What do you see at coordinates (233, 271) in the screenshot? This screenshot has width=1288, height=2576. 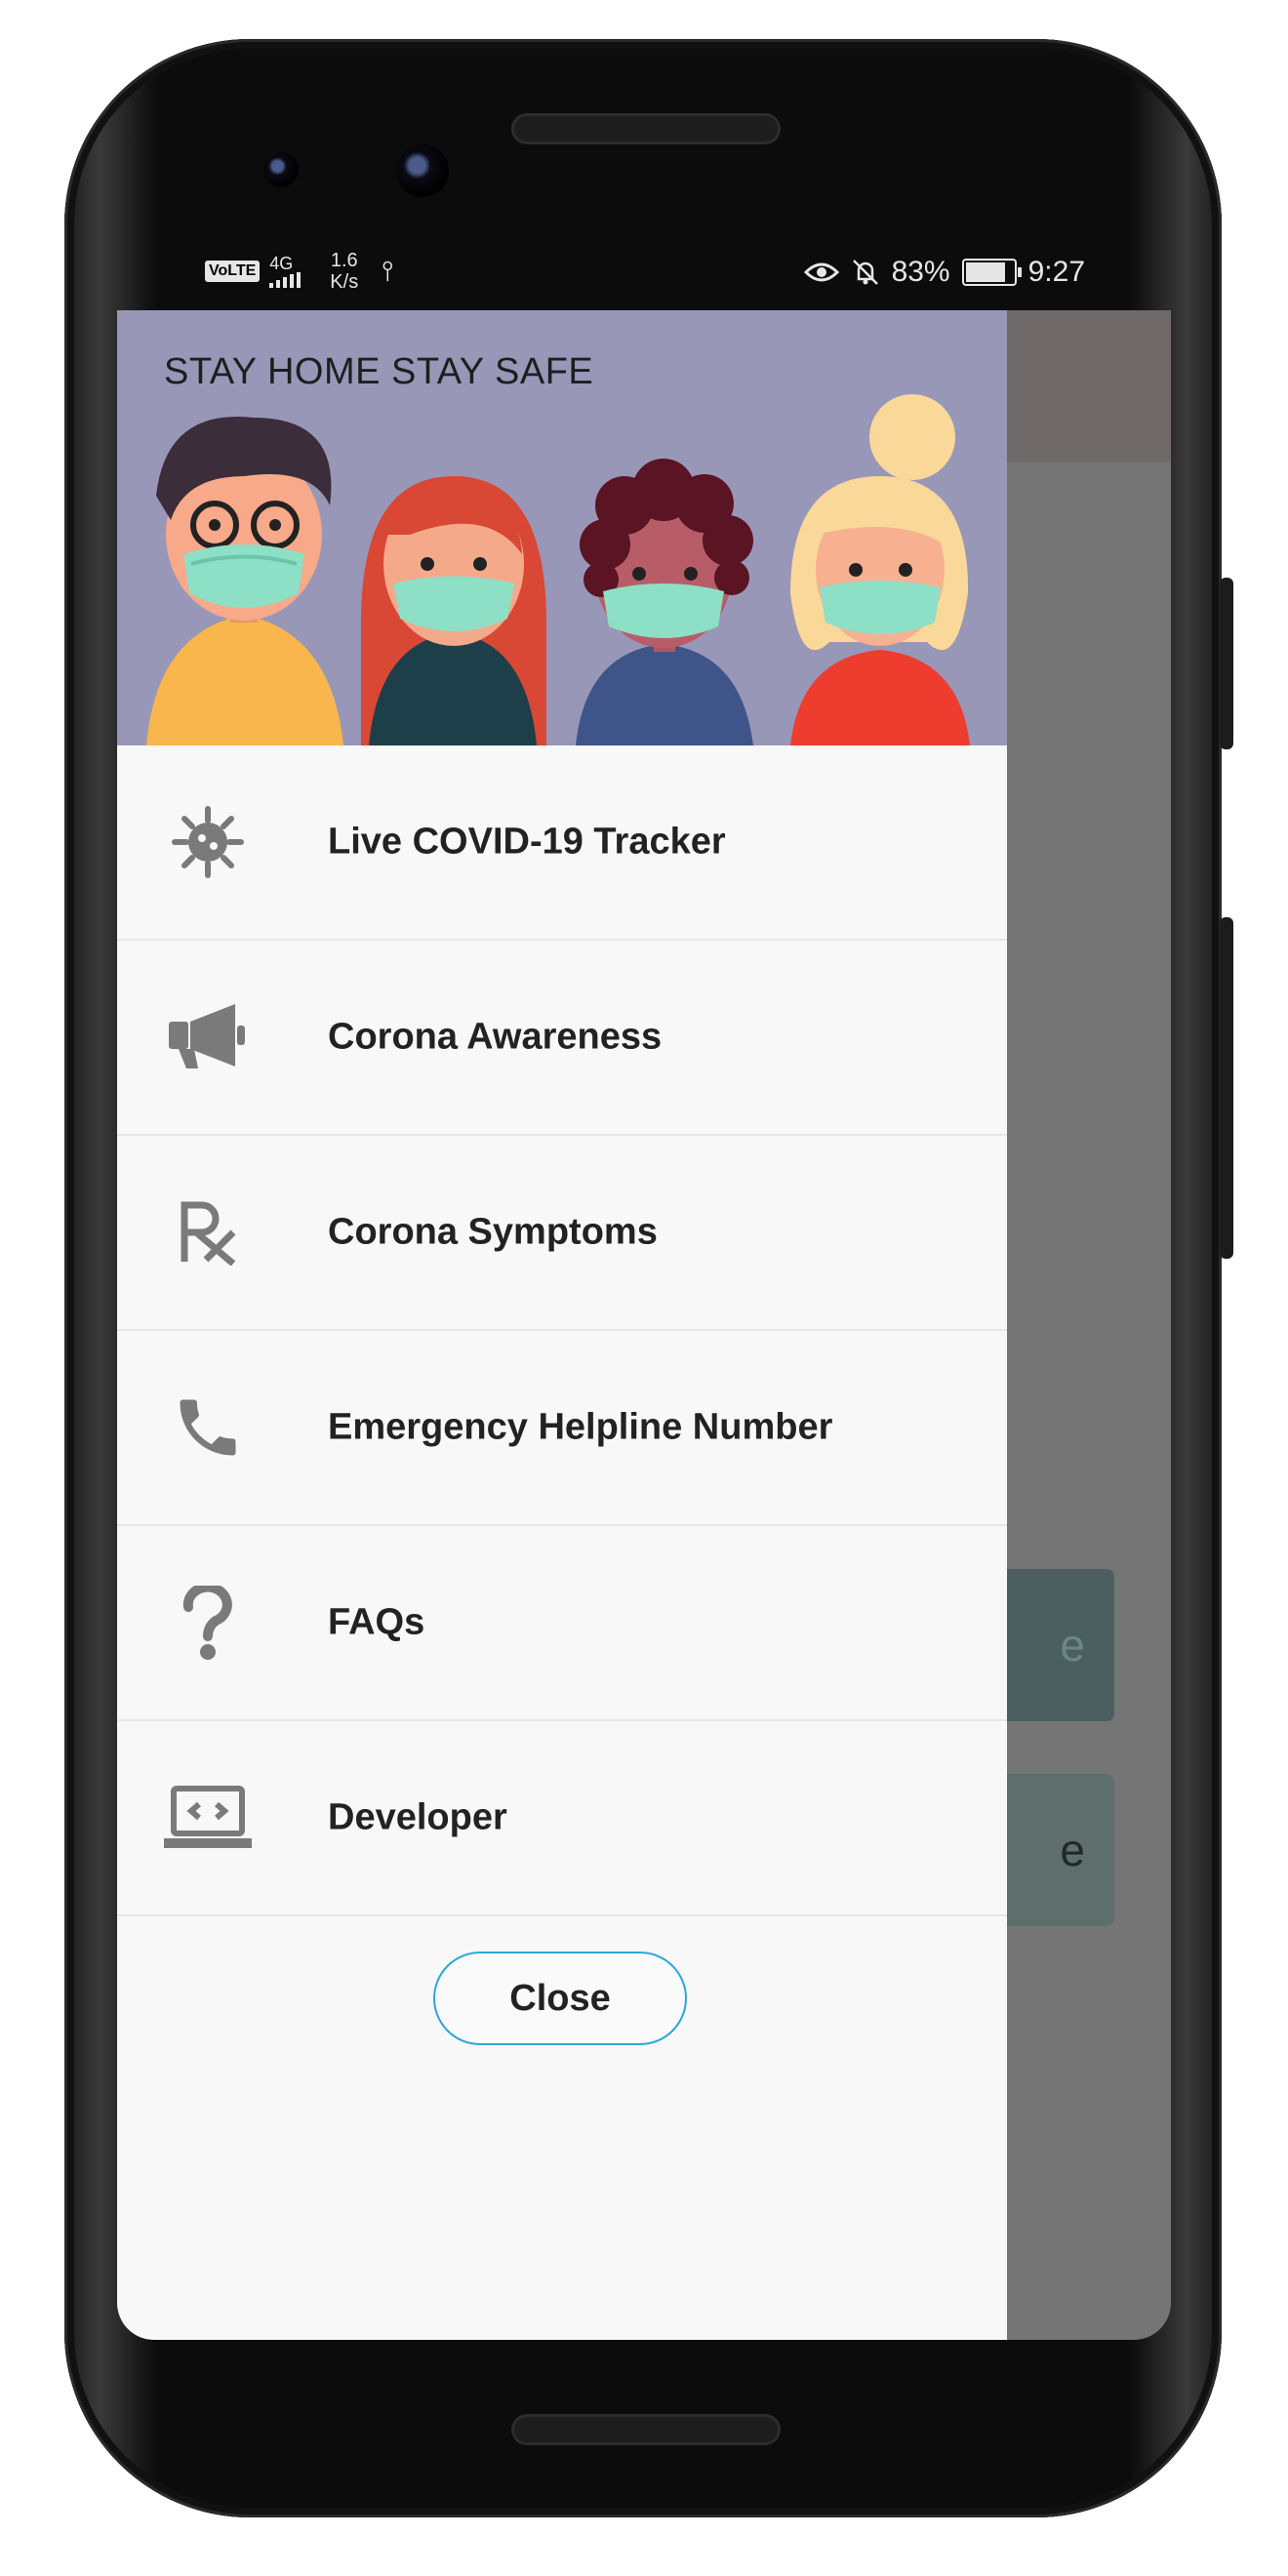 I see `volte-indicator: VoLTE` at bounding box center [233, 271].